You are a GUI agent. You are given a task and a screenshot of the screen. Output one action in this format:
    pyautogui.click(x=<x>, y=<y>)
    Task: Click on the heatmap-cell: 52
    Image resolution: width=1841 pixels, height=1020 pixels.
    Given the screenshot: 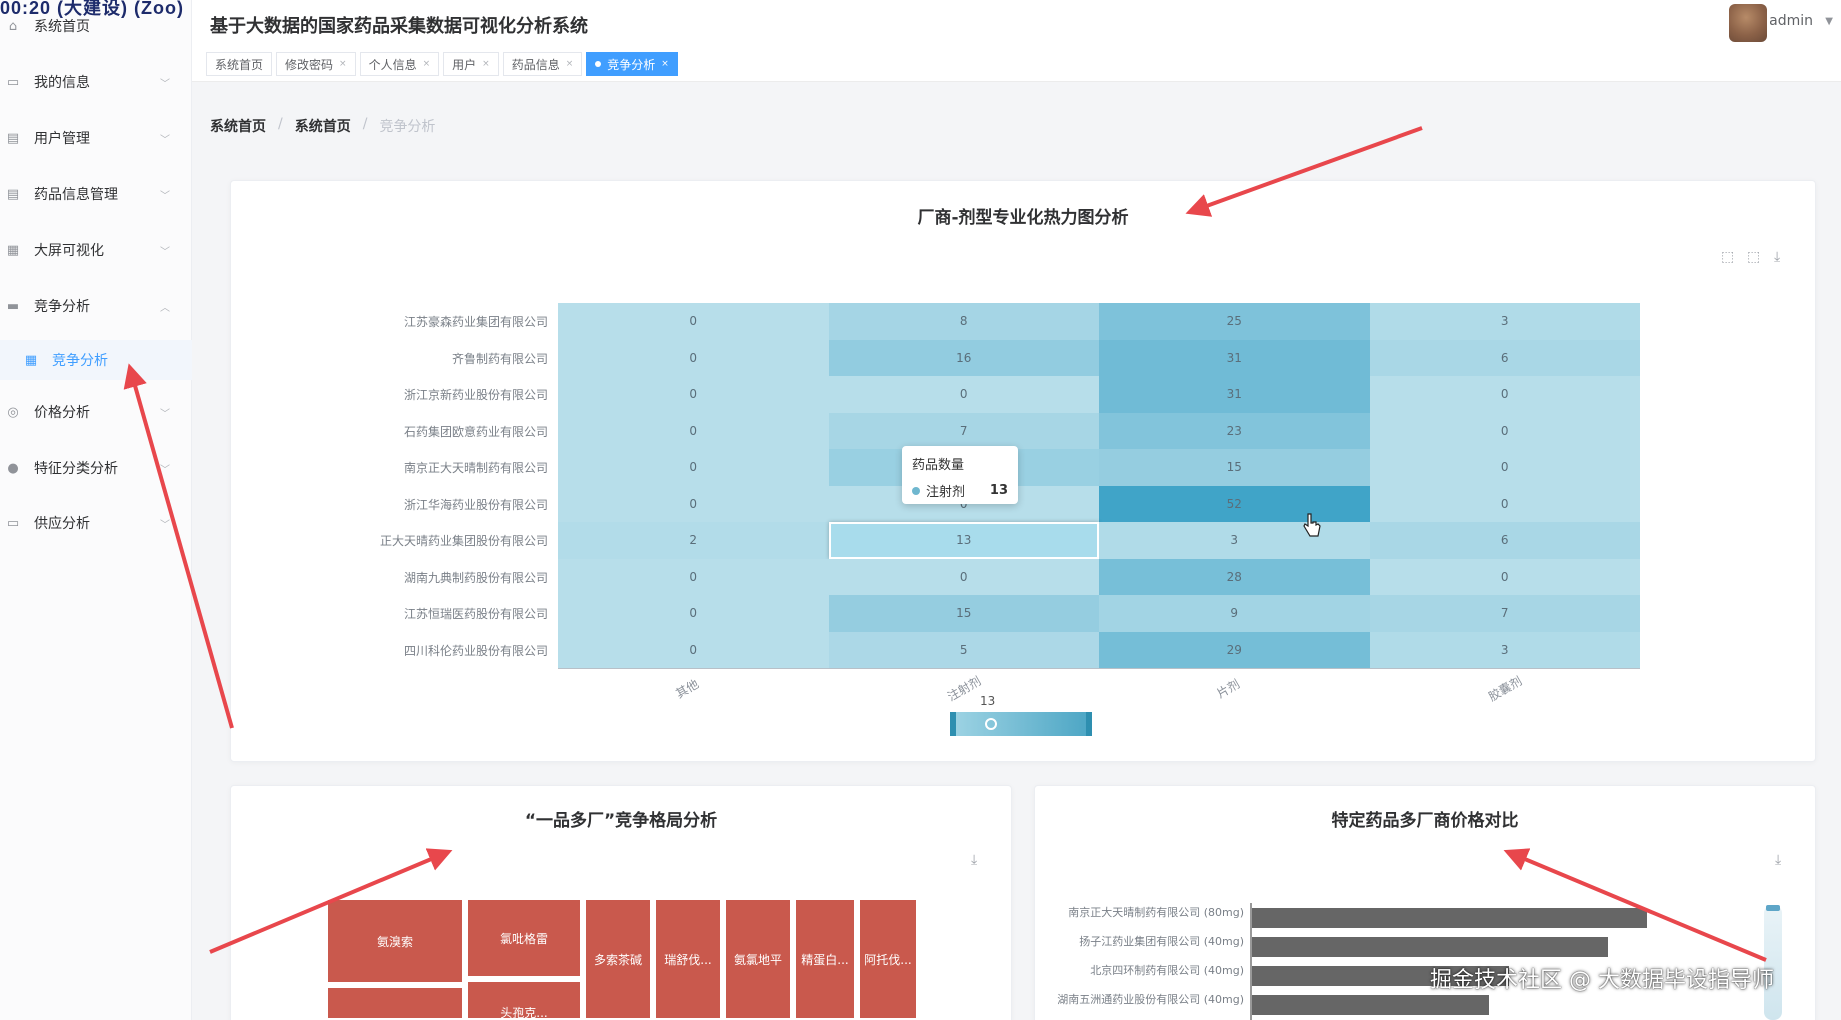 What is the action you would take?
    pyautogui.click(x=1234, y=503)
    